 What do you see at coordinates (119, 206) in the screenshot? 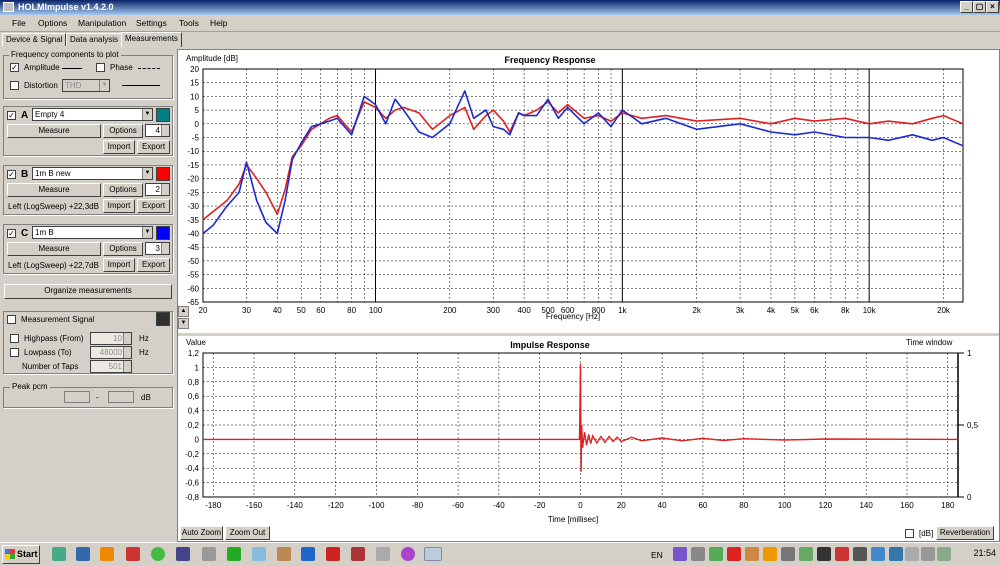
I see `measurement-b-import-button: Import` at bounding box center [119, 206].